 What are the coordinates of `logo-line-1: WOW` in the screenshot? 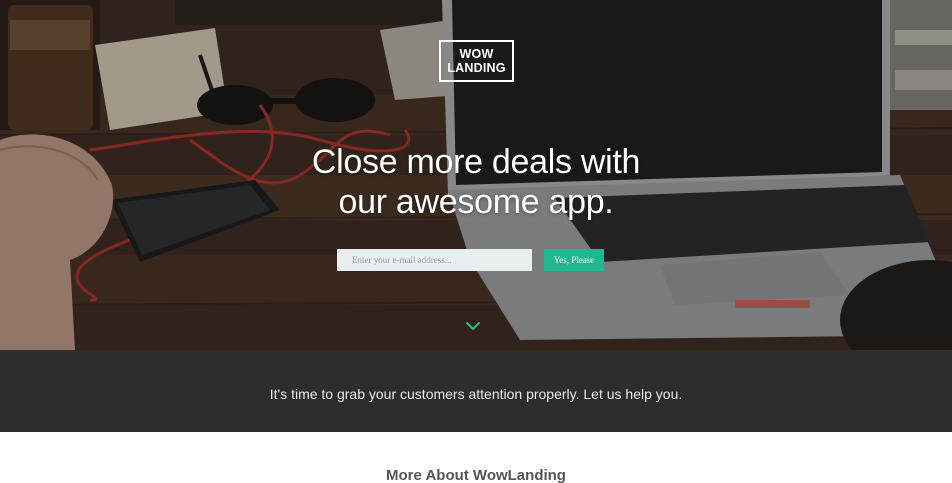 It's located at (476, 54).